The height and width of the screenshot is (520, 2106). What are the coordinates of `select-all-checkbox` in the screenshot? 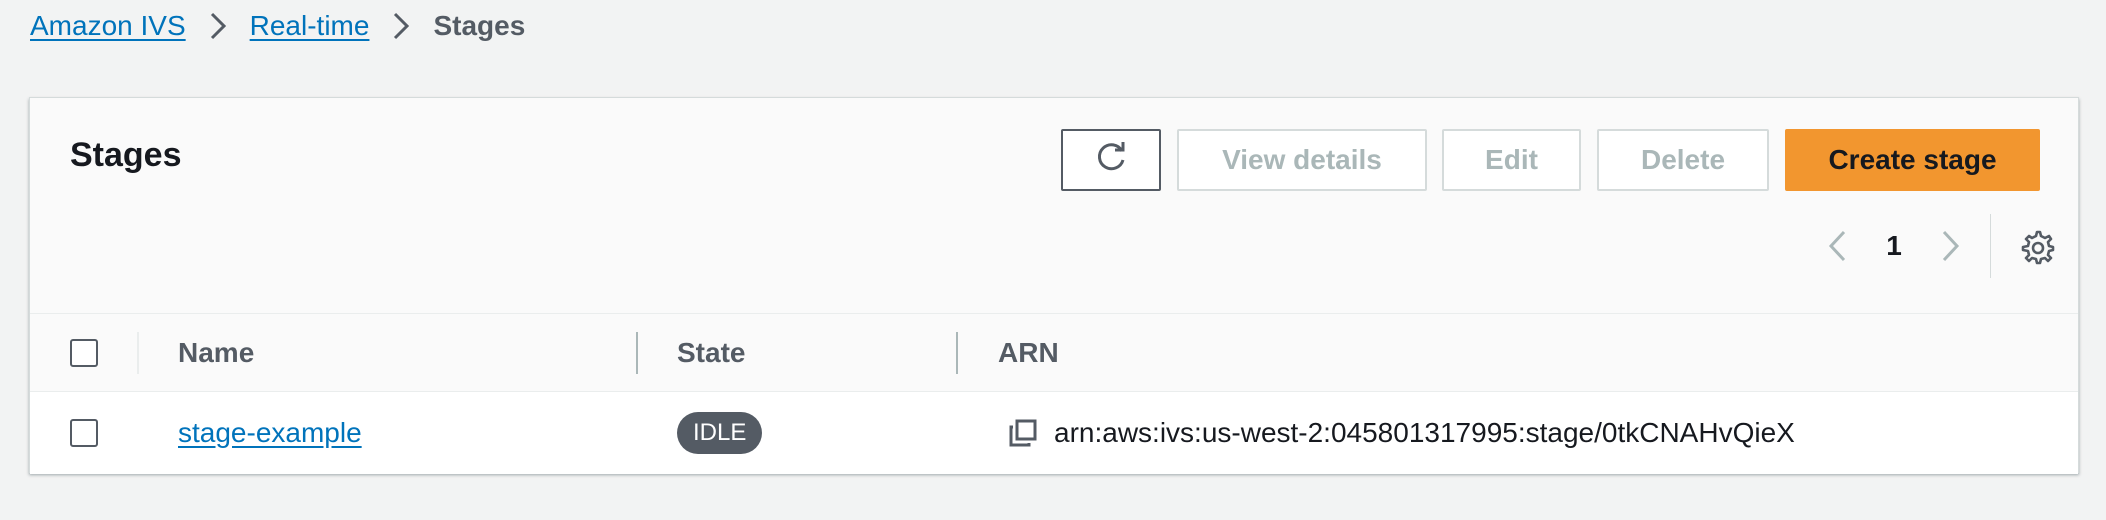 It's located at (84, 353).